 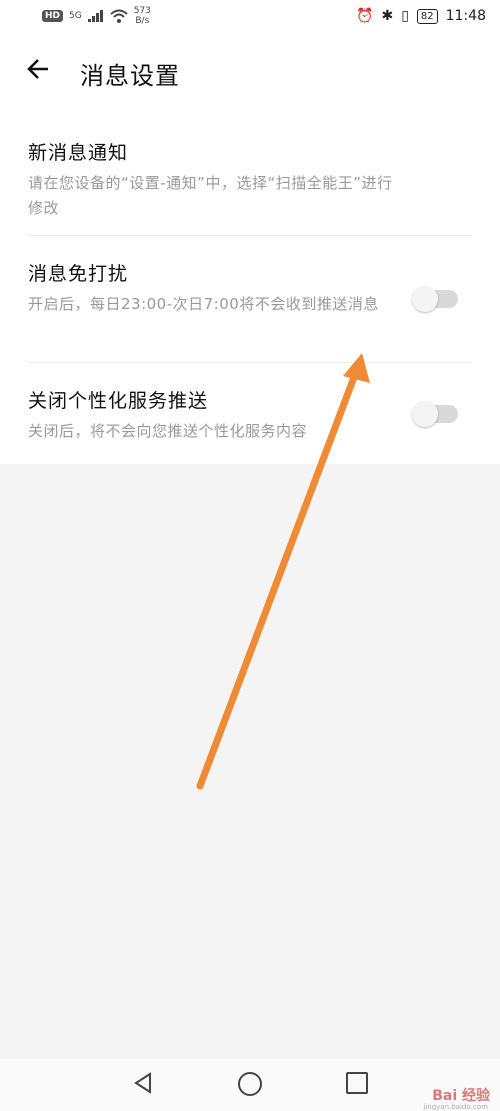 What do you see at coordinates (143, 1083) in the screenshot?
I see `nav-back-icon` at bounding box center [143, 1083].